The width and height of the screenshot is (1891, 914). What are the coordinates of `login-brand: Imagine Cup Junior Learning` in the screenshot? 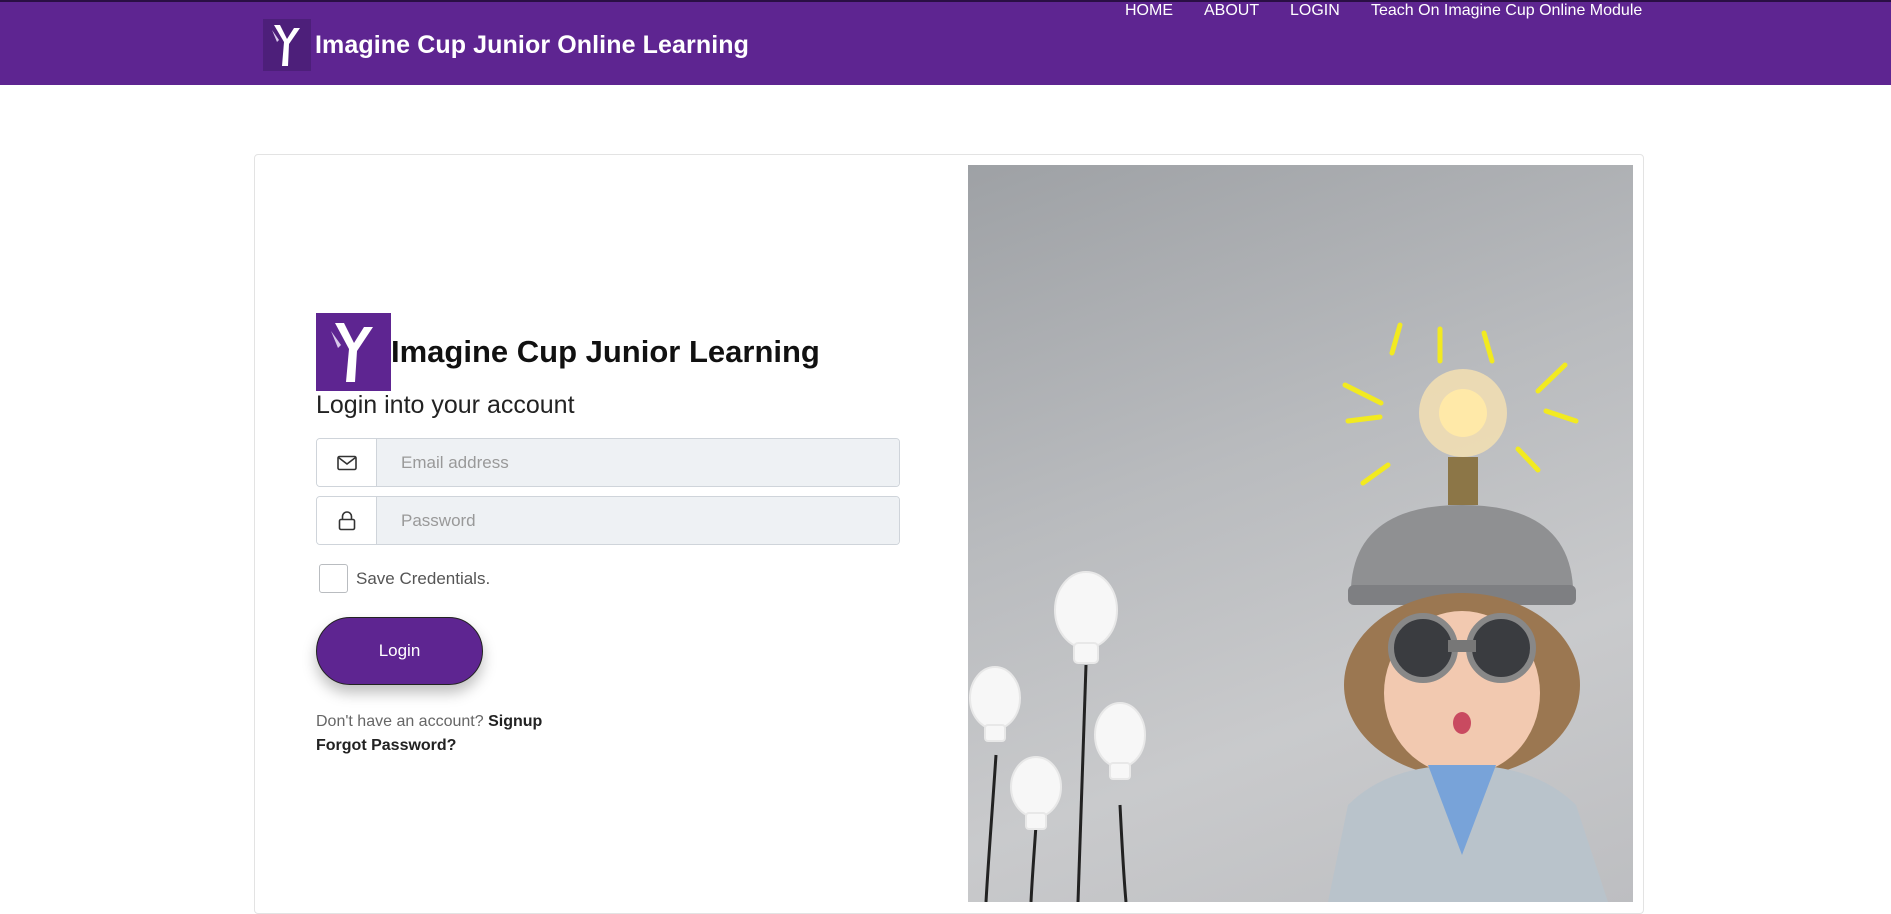 It's located at (568, 352).